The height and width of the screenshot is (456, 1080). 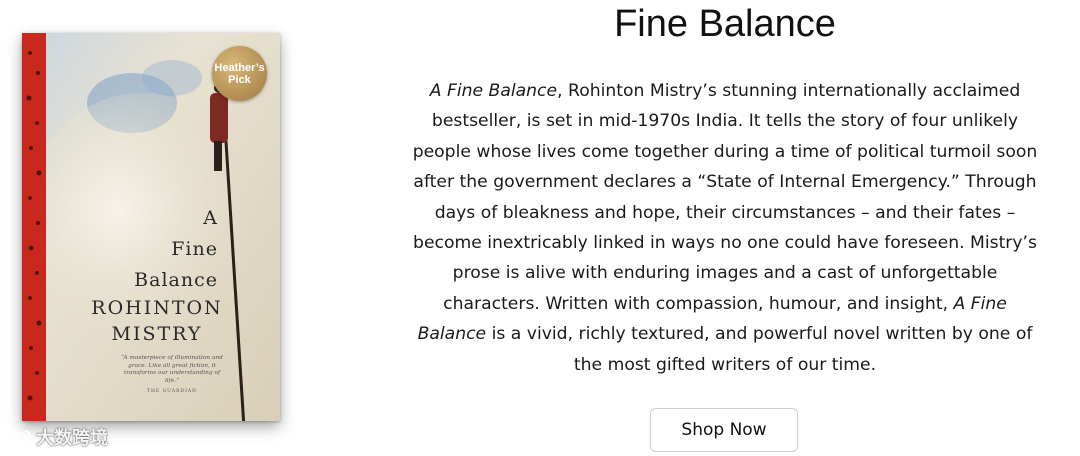 What do you see at coordinates (157, 308) in the screenshot?
I see `cover-author-line: ROHINTON` at bounding box center [157, 308].